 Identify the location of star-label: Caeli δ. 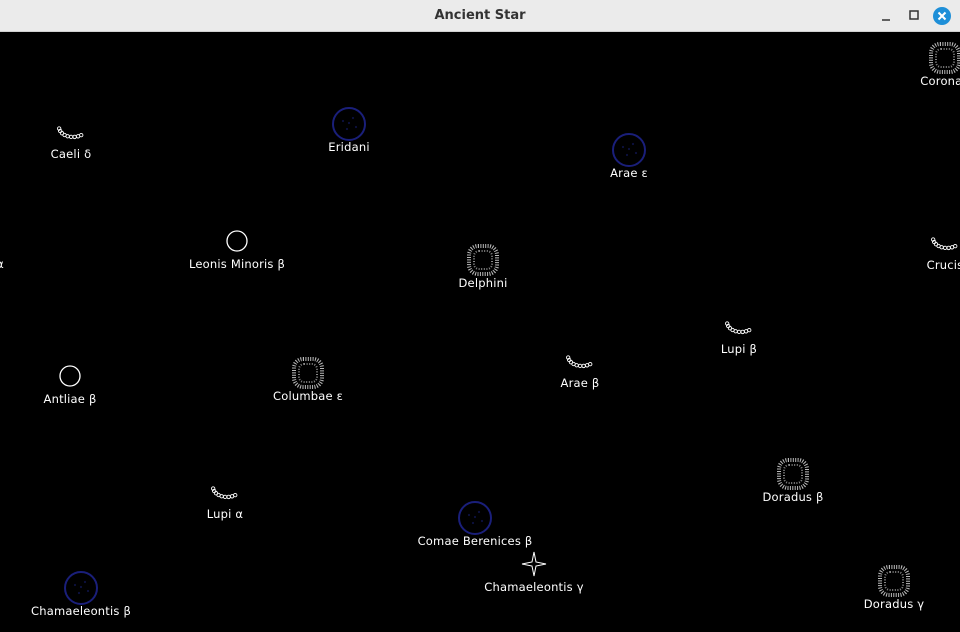
(71, 154).